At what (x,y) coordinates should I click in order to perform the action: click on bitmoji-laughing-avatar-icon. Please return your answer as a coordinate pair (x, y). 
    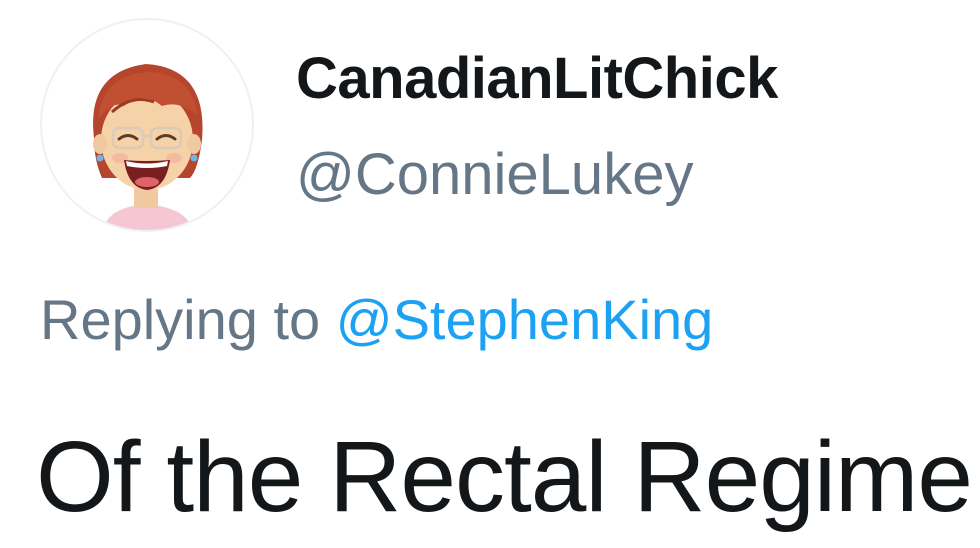
    Looking at the image, I should click on (148, 147).